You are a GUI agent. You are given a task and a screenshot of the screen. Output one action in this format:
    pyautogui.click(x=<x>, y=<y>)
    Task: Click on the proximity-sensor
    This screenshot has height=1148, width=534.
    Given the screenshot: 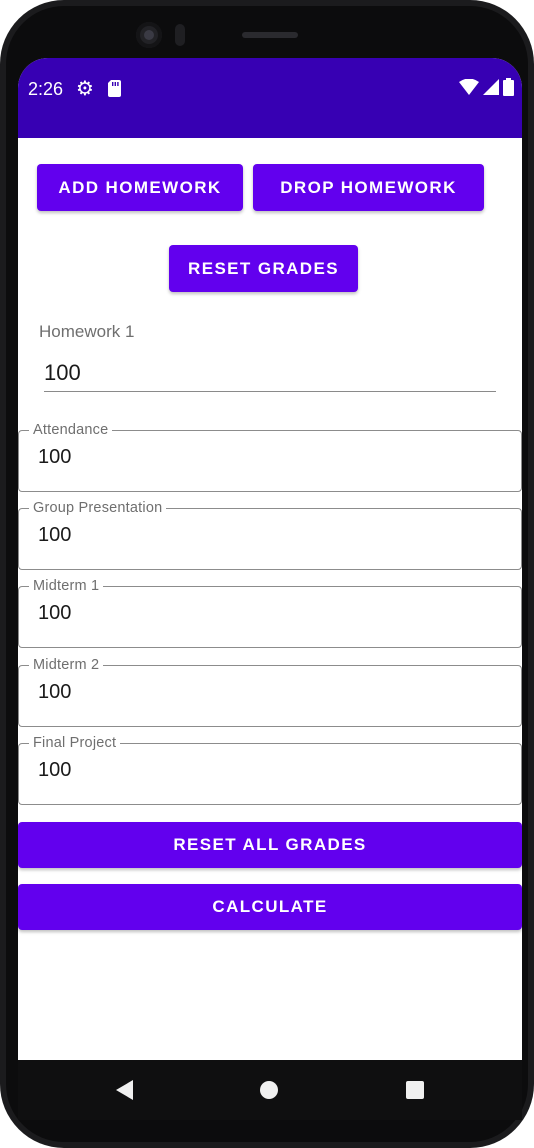 What is the action you would take?
    pyautogui.click(x=180, y=35)
    